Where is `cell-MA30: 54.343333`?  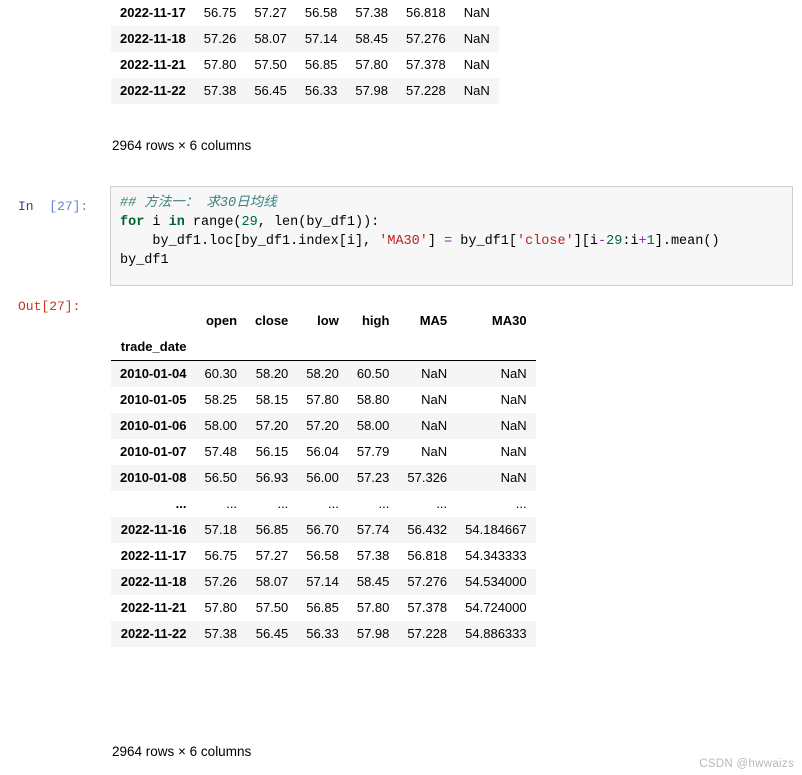 cell-MA30: 54.343333 is located at coordinates (496, 556).